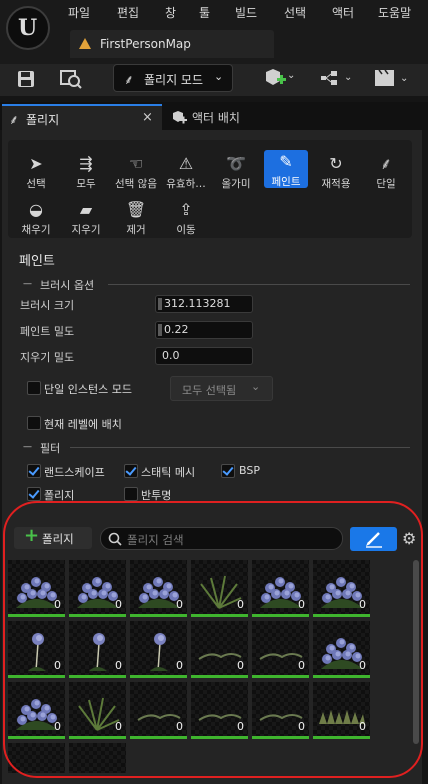 The height and width of the screenshot is (784, 428). I want to click on tool-trash: 🗑 제거, so click(136, 219).